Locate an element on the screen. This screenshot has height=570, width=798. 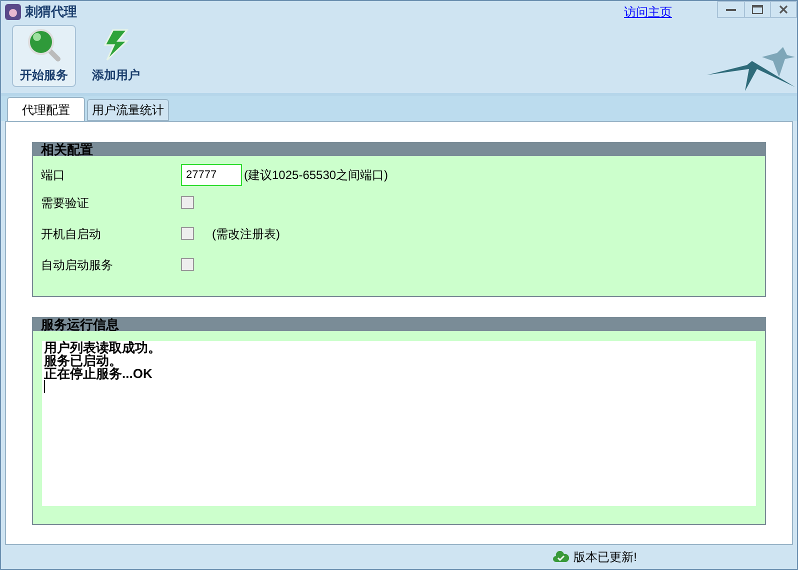
option-label: 需要验证 is located at coordinates (65, 203).